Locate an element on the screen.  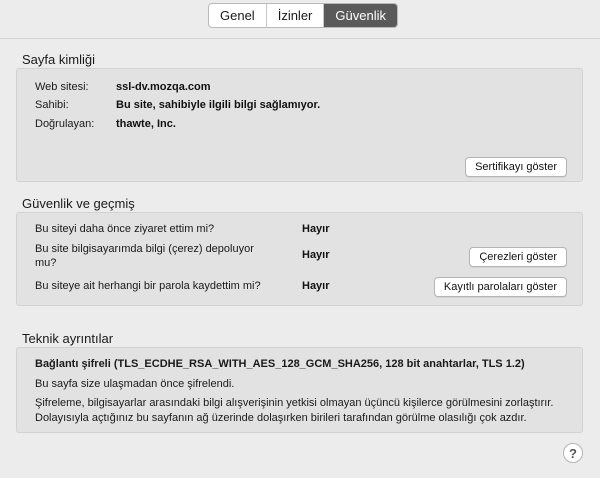
show-cookies-button: Çerezleri göster is located at coordinates (518, 257).